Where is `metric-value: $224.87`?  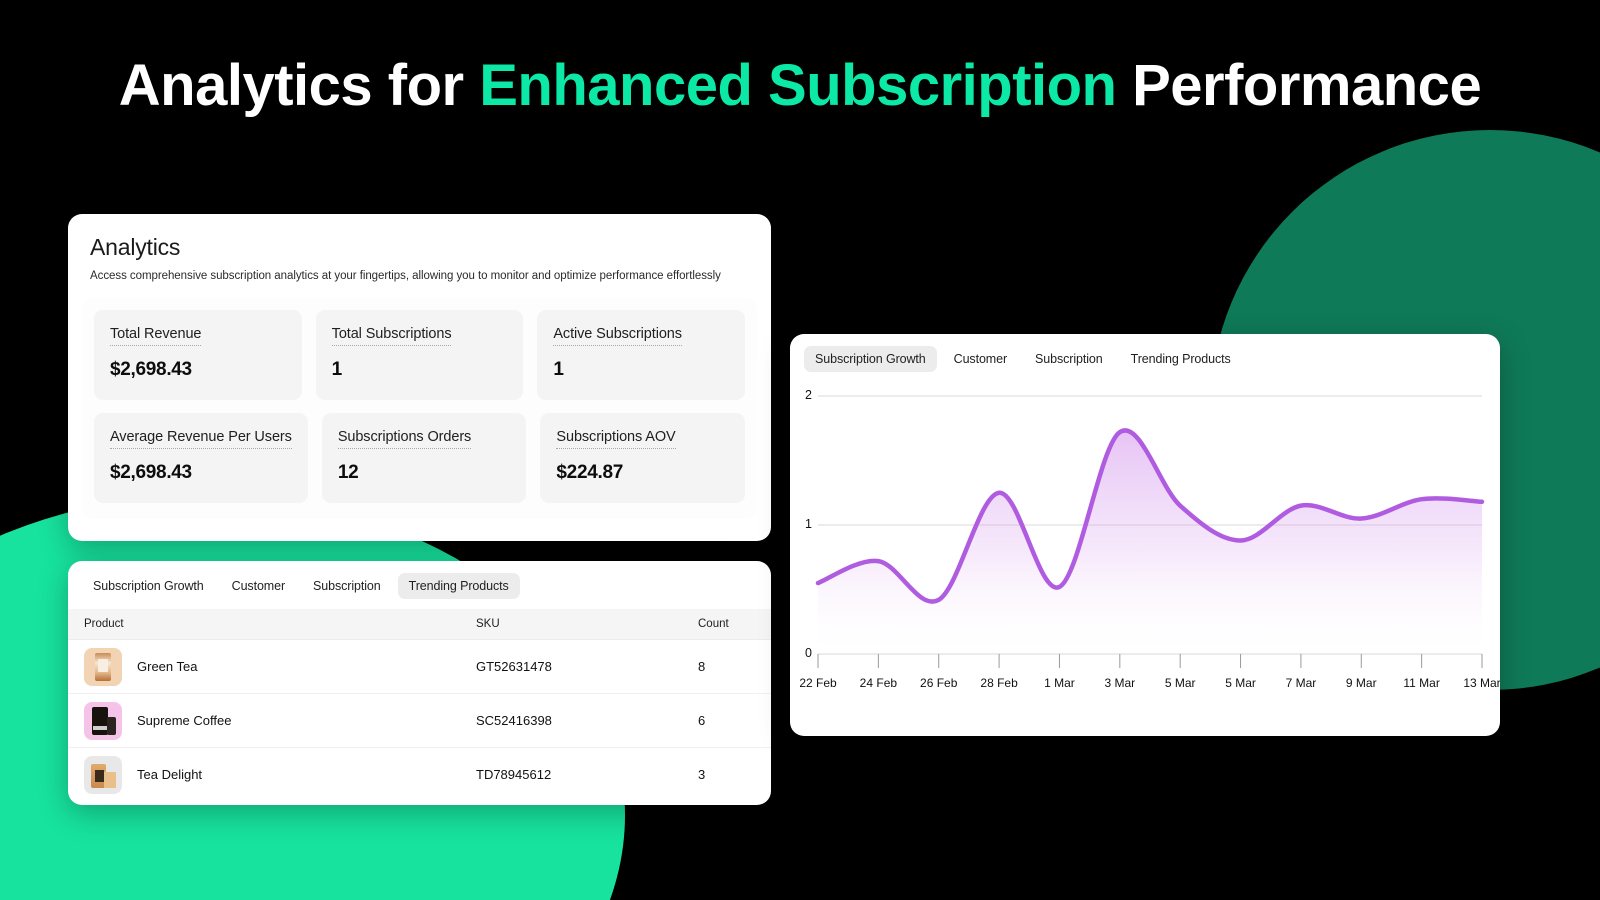 metric-value: $224.87 is located at coordinates (589, 472).